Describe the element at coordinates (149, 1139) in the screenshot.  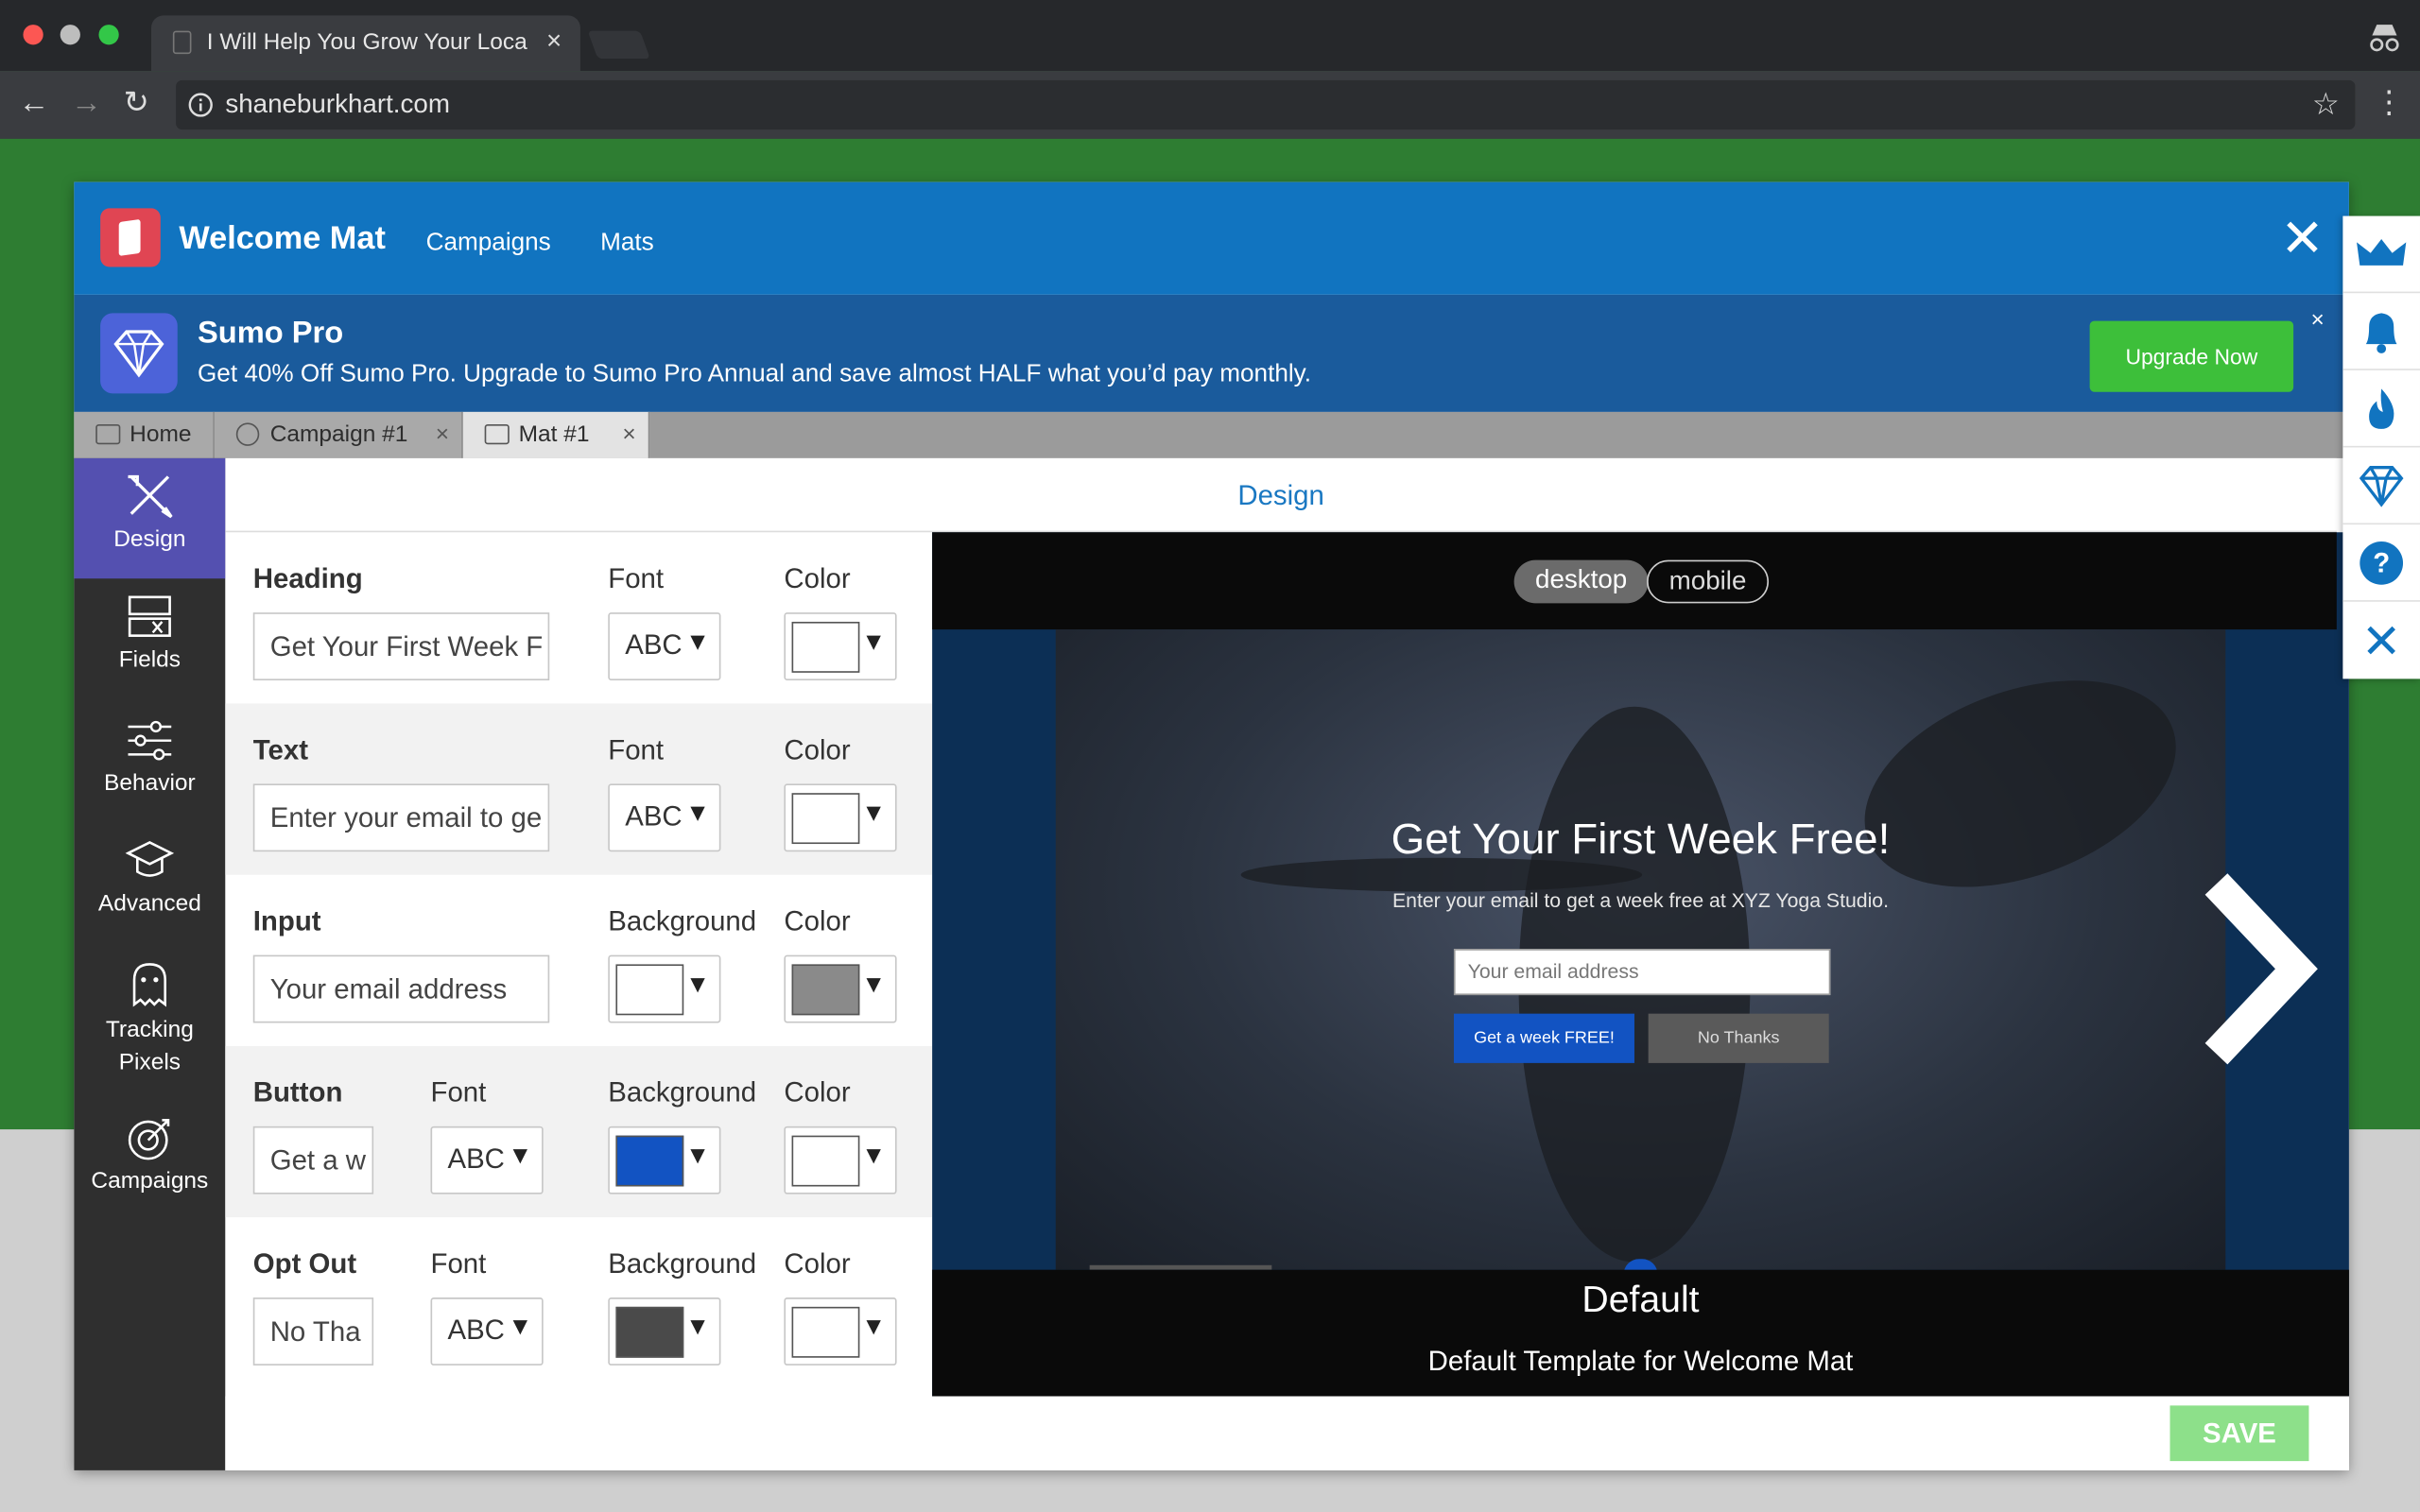
I see `target-icon` at that location.